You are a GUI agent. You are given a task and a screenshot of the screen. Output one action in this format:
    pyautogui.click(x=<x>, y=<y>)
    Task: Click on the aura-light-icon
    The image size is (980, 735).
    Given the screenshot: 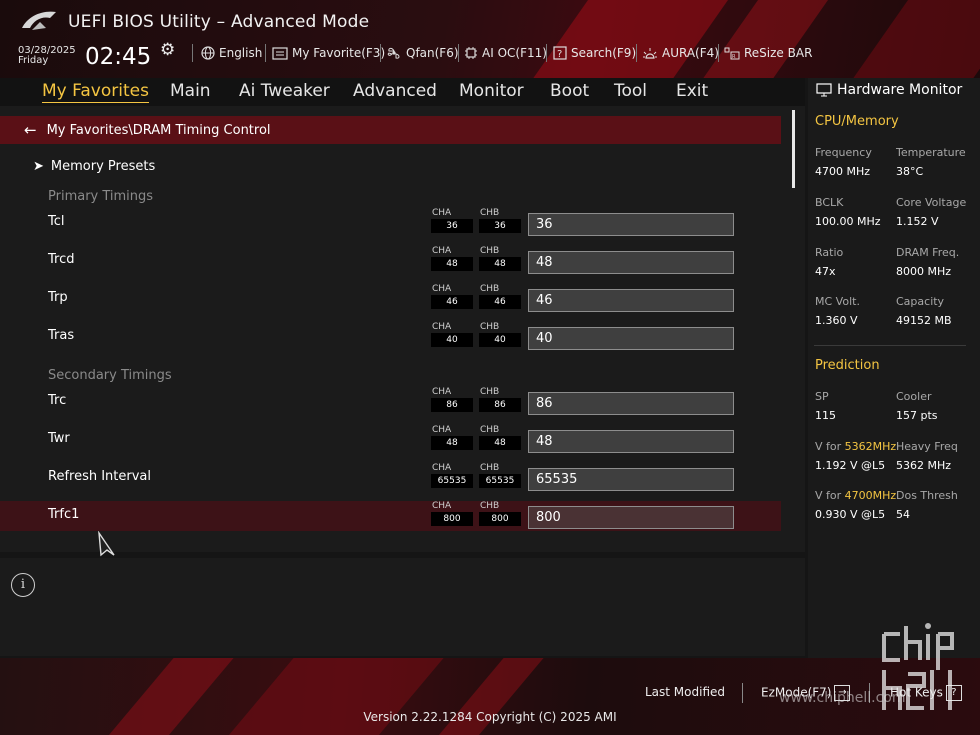 What is the action you would take?
    pyautogui.click(x=650, y=53)
    